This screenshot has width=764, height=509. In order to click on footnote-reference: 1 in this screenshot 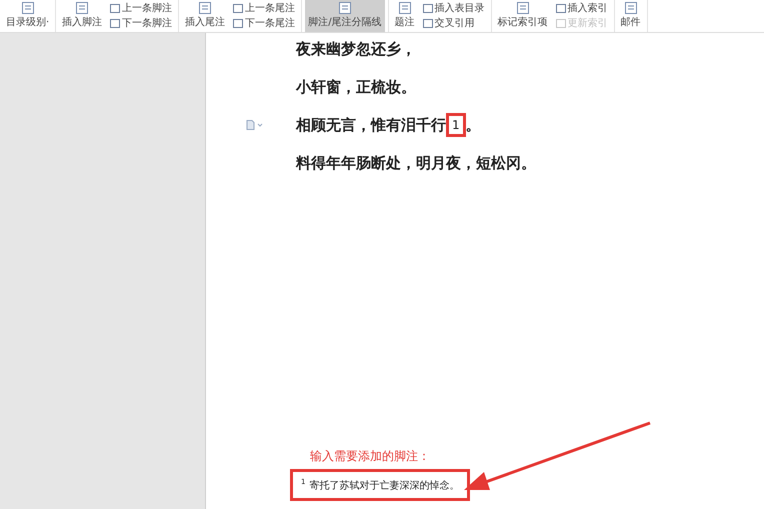, I will do `click(456, 125)`.